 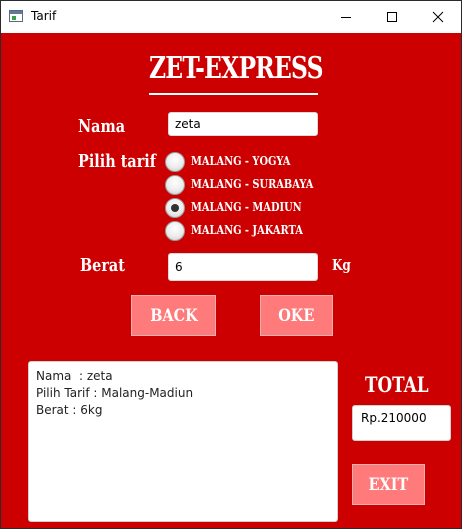 What do you see at coordinates (233, 94) in the screenshot?
I see `title-underline` at bounding box center [233, 94].